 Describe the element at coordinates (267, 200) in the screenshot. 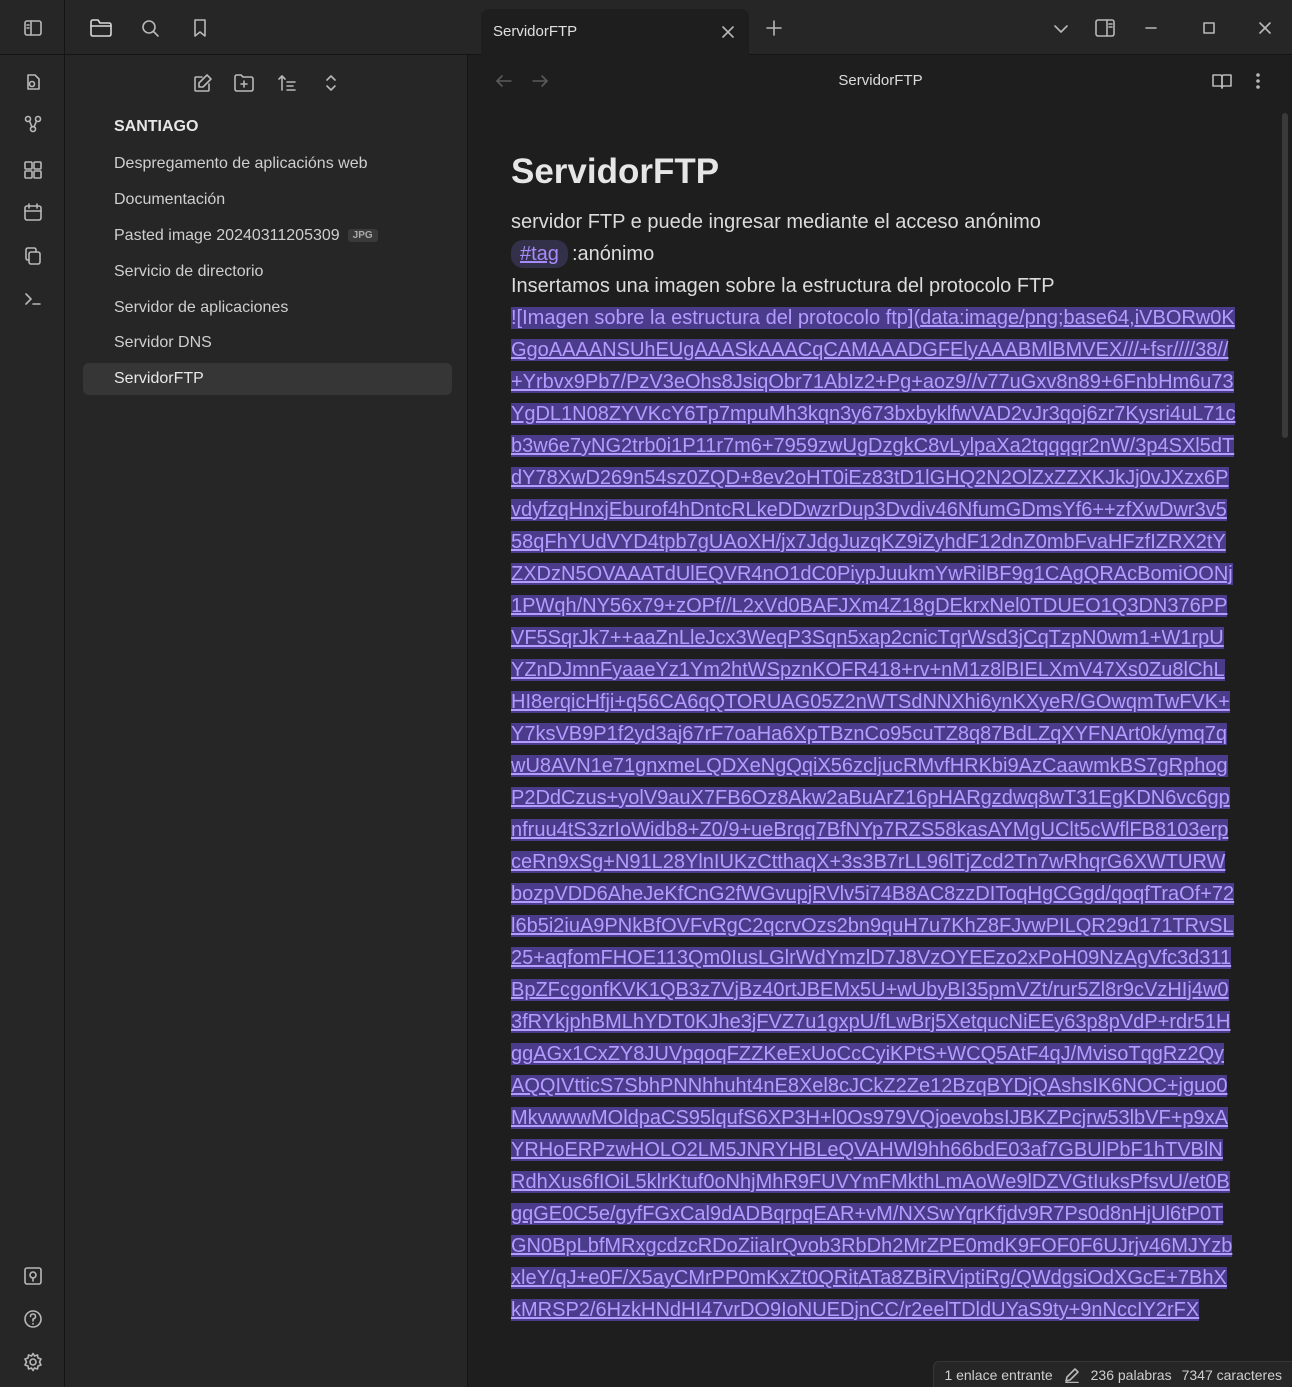

I see `file-item-documentacion: Documentación` at that location.